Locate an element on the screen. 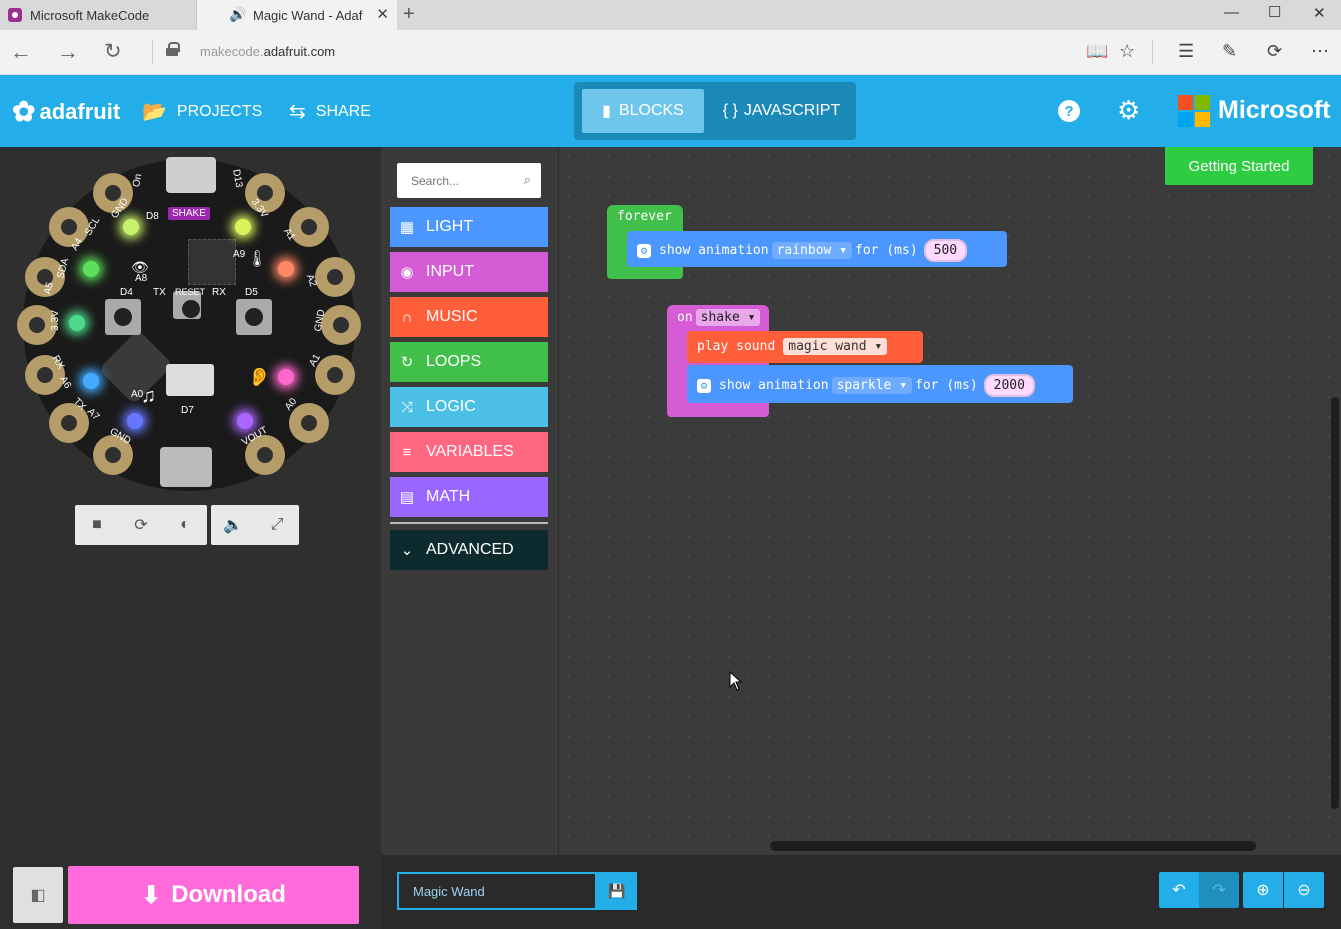 This screenshot has width=1341, height=929. javascript-mode-button: { } JAVASCRIPT is located at coordinates (781, 111).